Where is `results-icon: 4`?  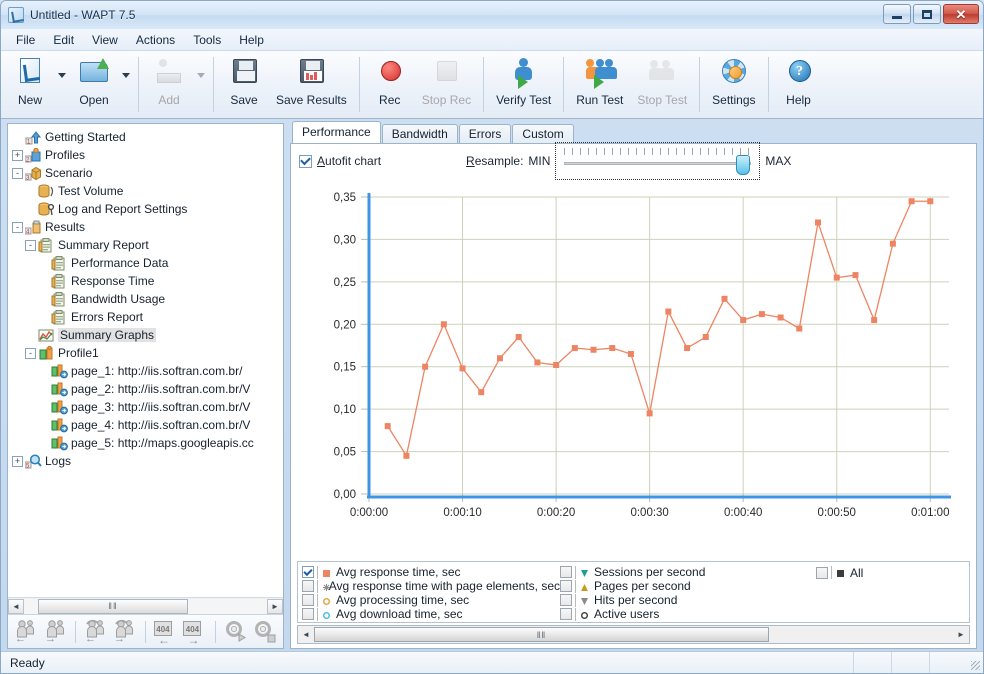 results-icon: 4 is located at coordinates (33, 227).